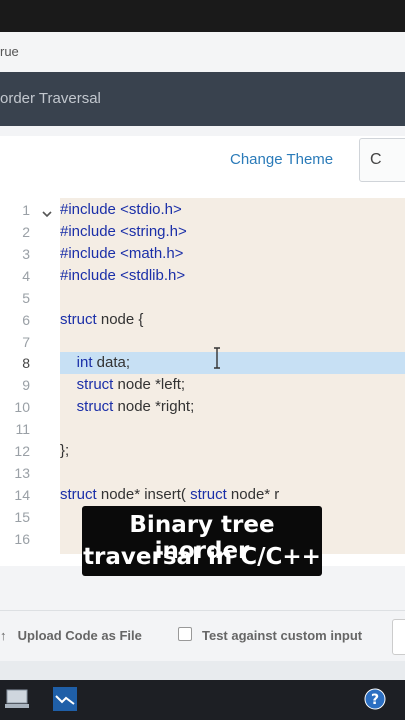  I want to click on code-line: 13, so click(202, 473).